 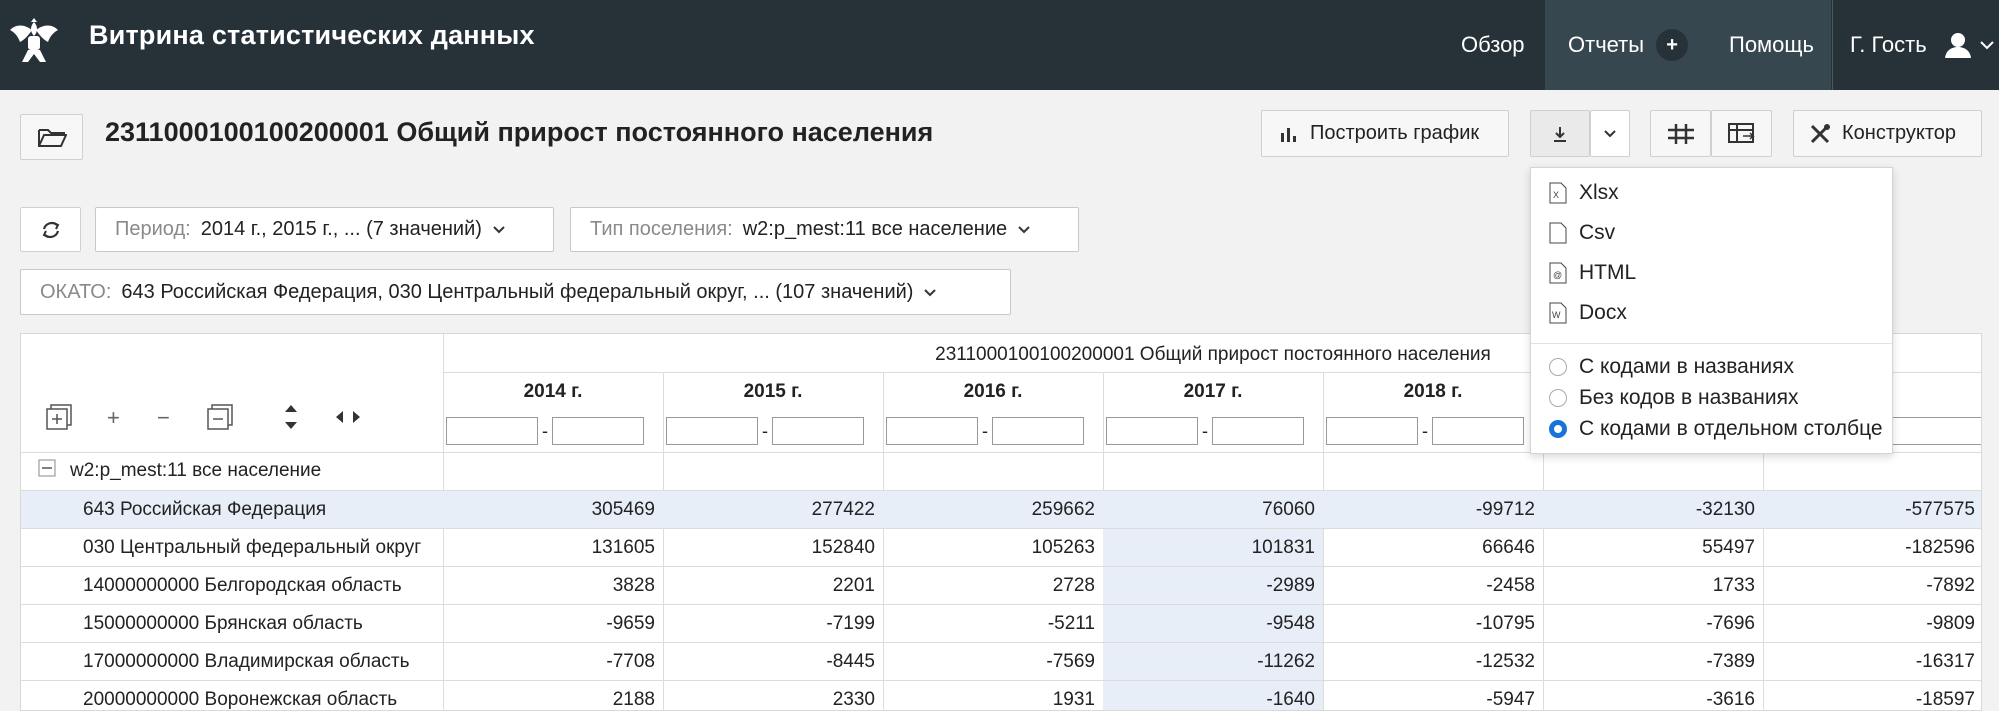 What do you see at coordinates (291, 417) in the screenshot?
I see `sort-vertical-icon` at bounding box center [291, 417].